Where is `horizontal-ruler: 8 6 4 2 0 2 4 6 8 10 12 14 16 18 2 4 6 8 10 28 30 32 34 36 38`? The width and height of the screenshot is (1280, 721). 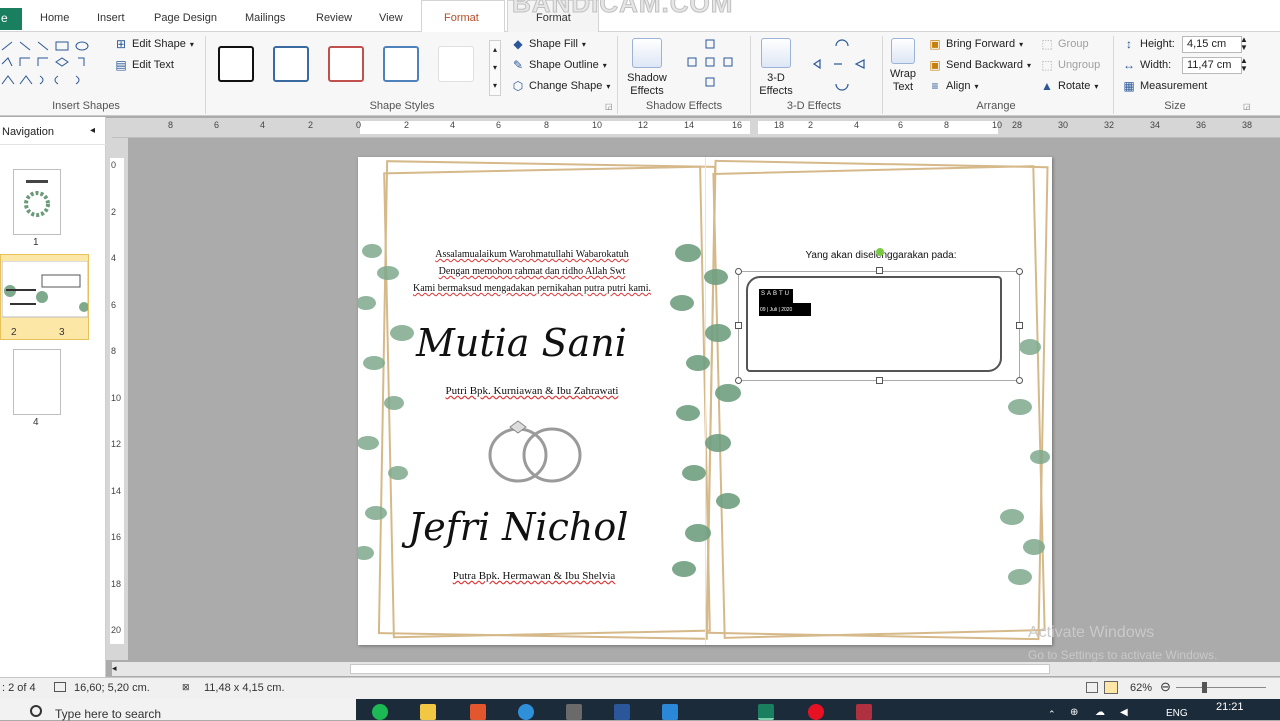
horizontal-ruler: 8 6 4 2 0 2 4 6 8 10 12 14 16 18 2 4 6 8 10 28 30 32 34 36 38 is located at coordinates (696, 128).